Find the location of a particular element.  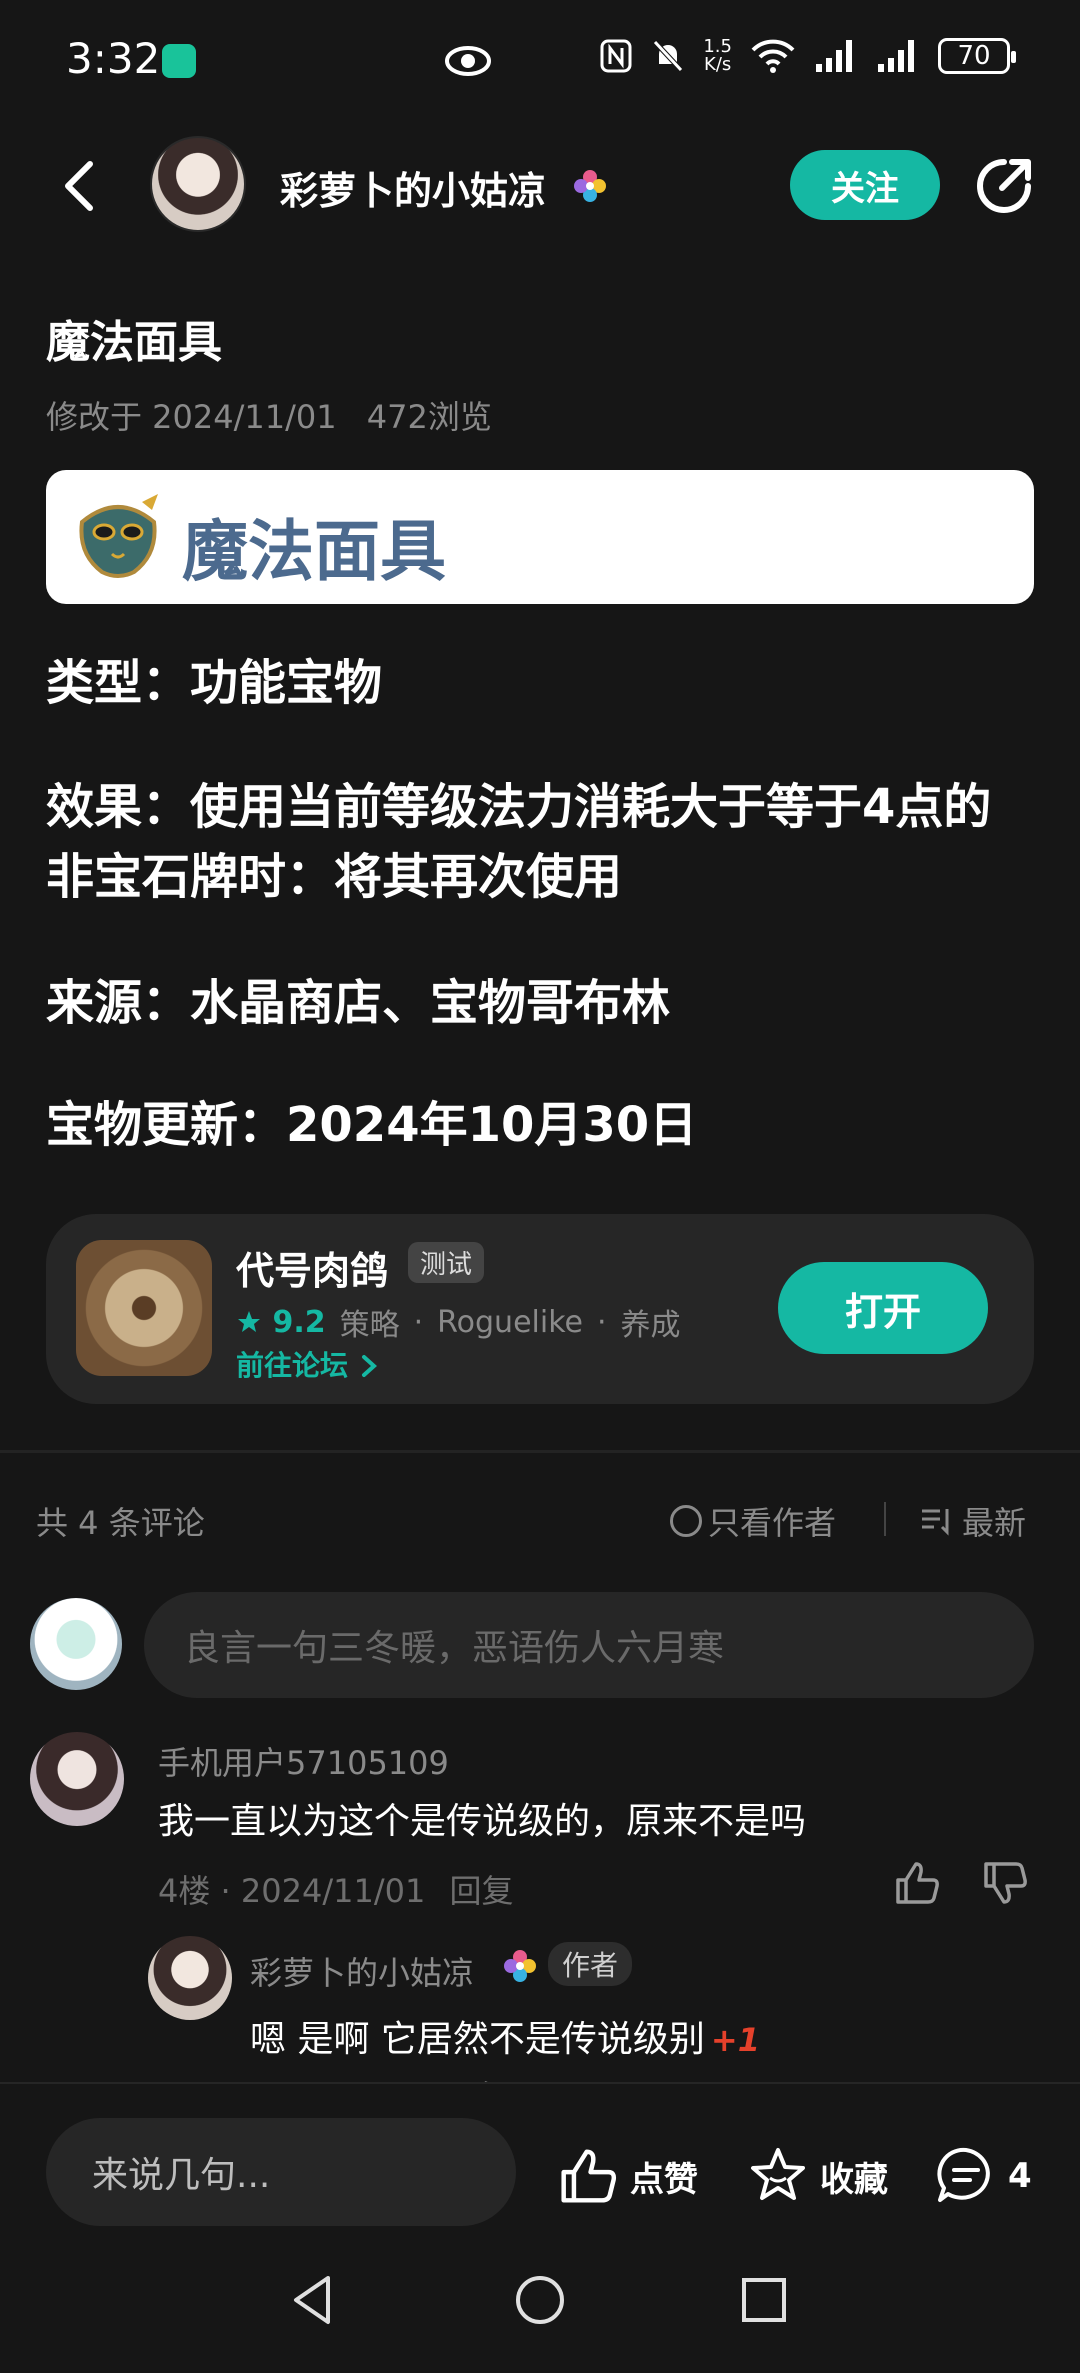

current-user-avatar is located at coordinates (76, 1644).